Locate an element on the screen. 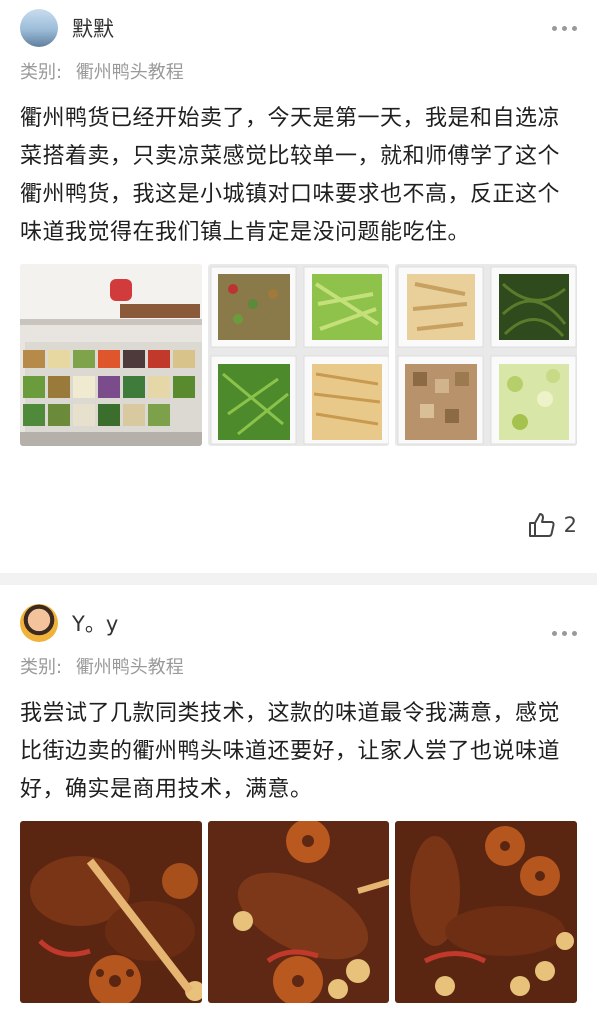  username: 默默 is located at coordinates (93, 28).